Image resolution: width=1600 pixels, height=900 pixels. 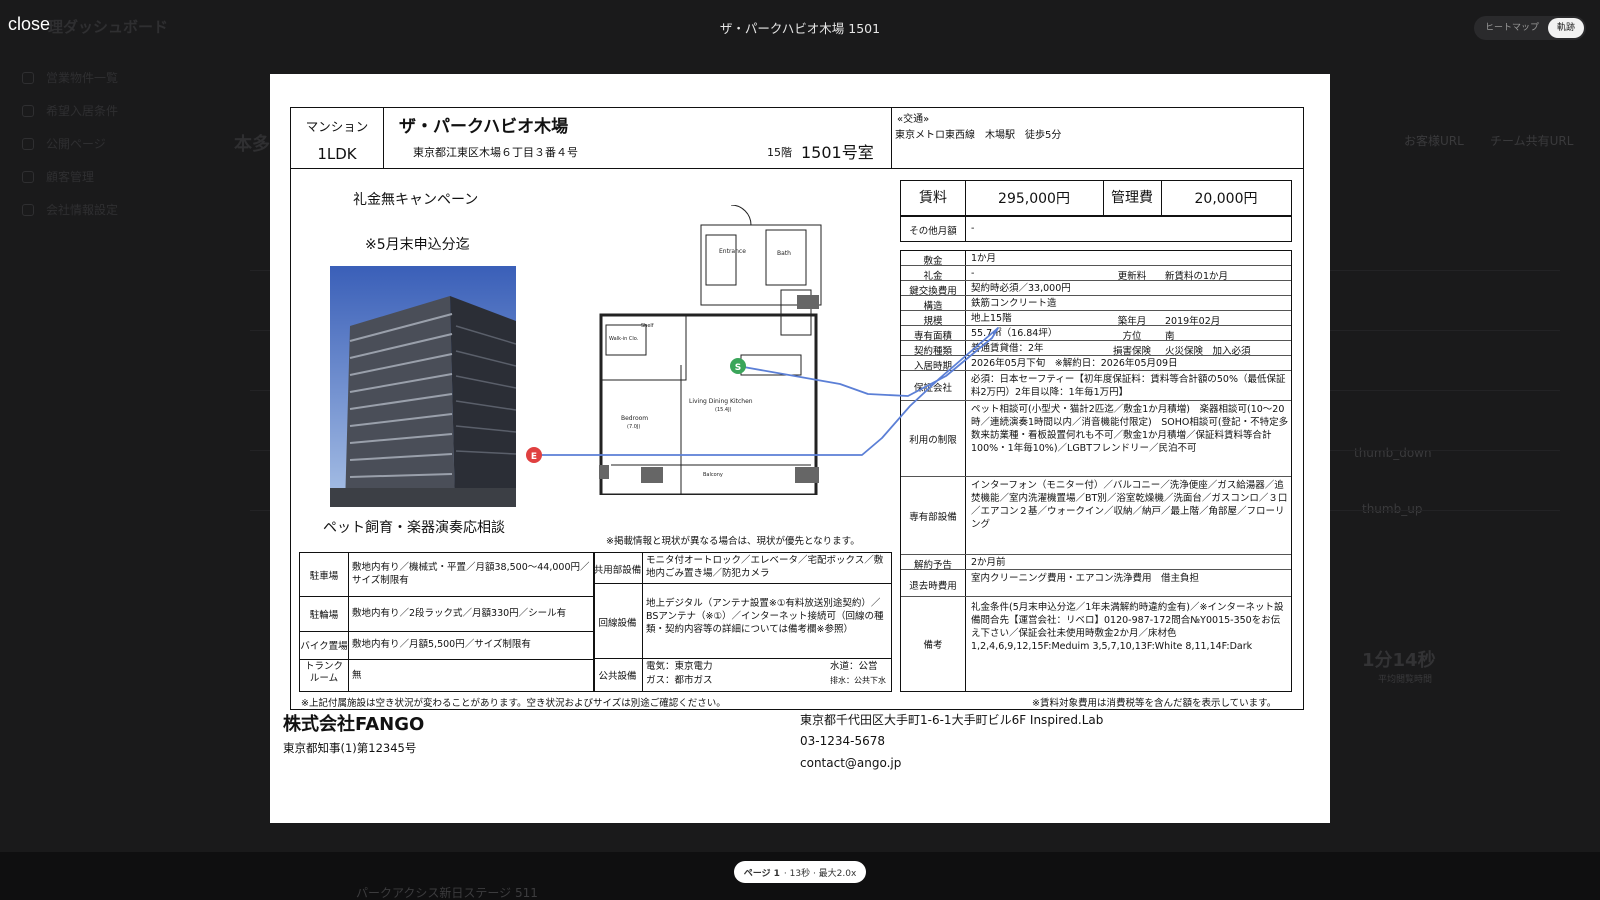 What do you see at coordinates (534, 457) in the screenshot?
I see `end-marker-label: E` at bounding box center [534, 457].